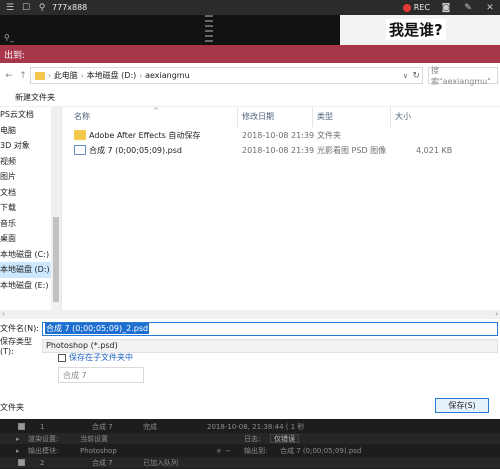 This screenshot has width=500, height=469. Describe the element at coordinates (284, 438) in the screenshot. I see `log-select: 仅错误` at that location.